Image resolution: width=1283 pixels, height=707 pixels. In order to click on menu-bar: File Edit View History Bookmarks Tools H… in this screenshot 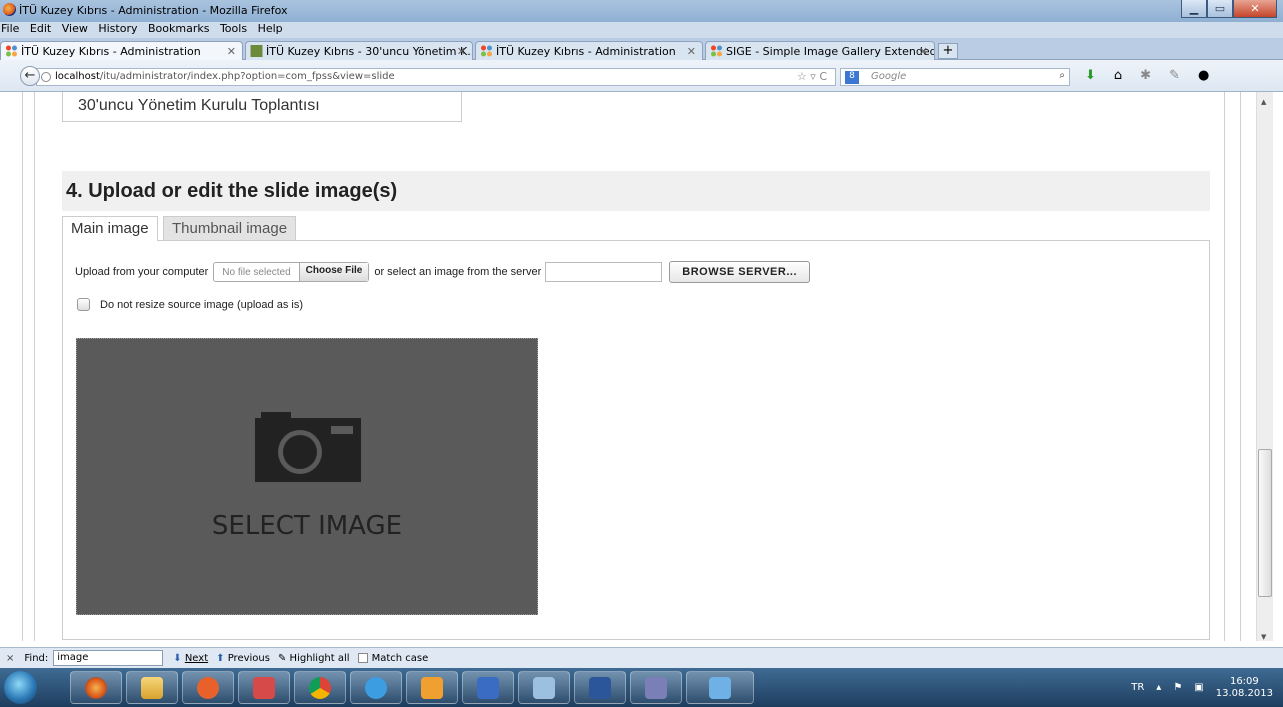, I will do `click(641, 30)`.